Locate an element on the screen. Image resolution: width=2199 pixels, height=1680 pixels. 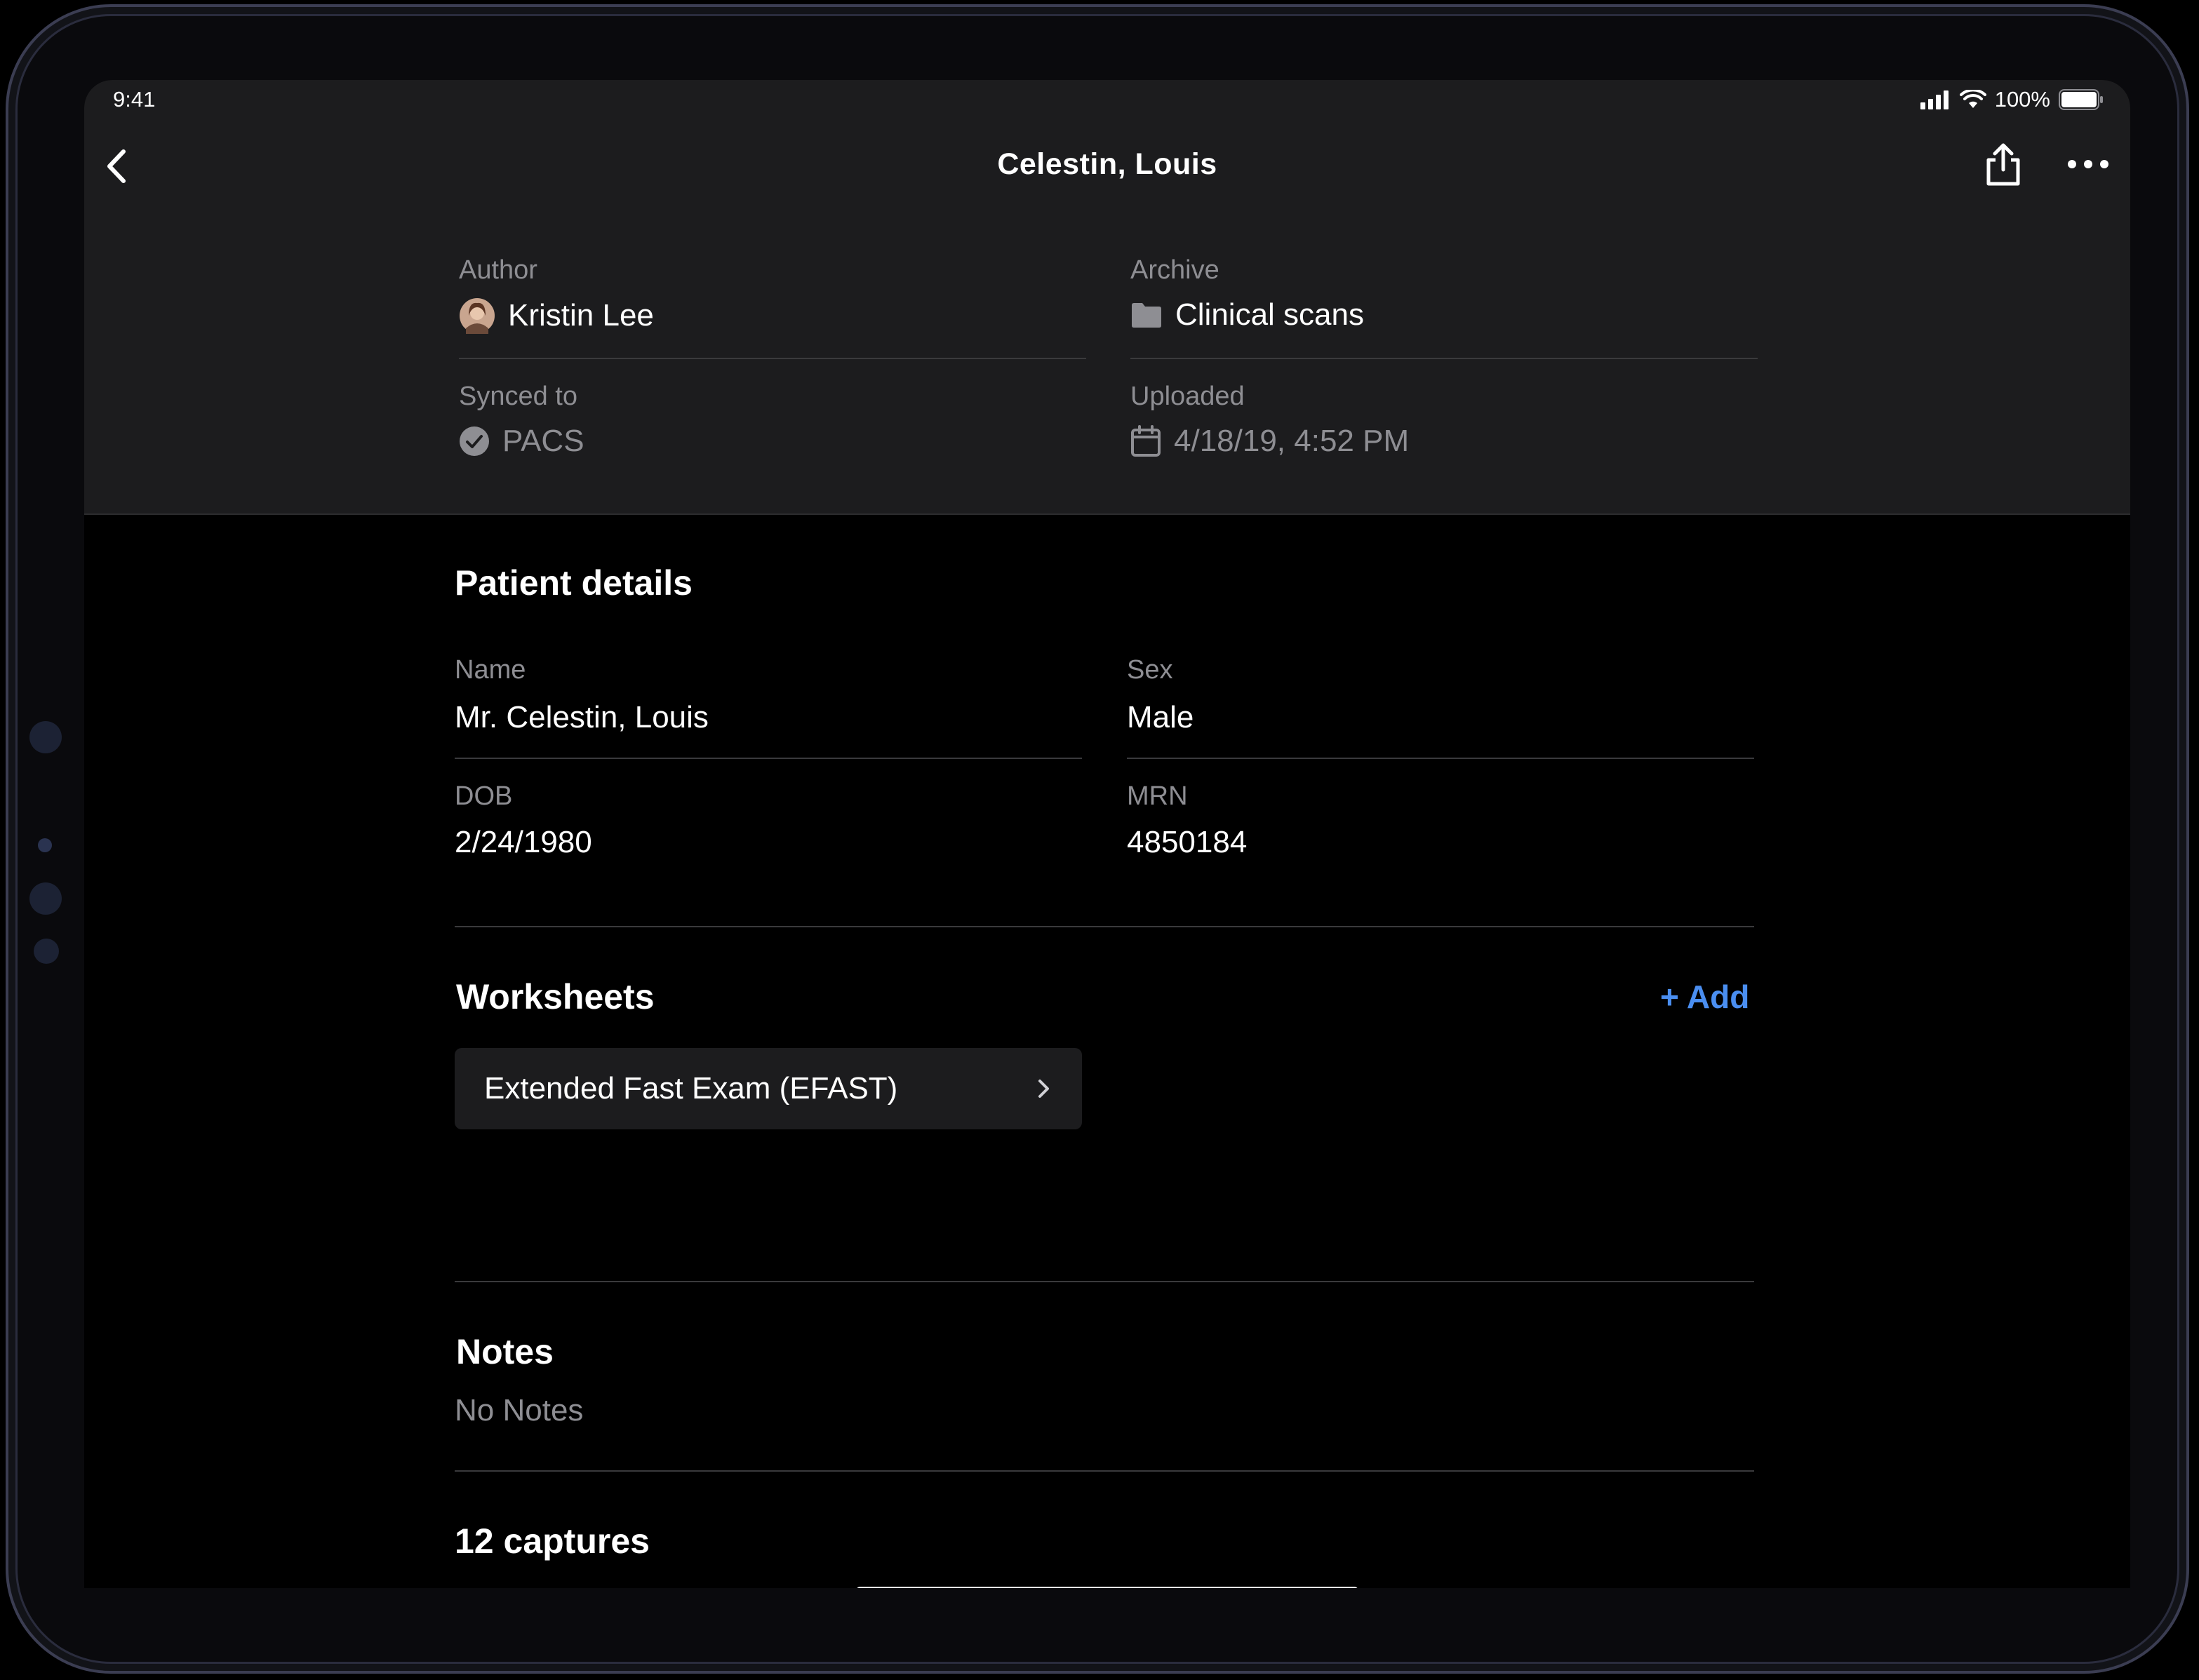
author-name: Kristin Lee is located at coordinates (581, 315).